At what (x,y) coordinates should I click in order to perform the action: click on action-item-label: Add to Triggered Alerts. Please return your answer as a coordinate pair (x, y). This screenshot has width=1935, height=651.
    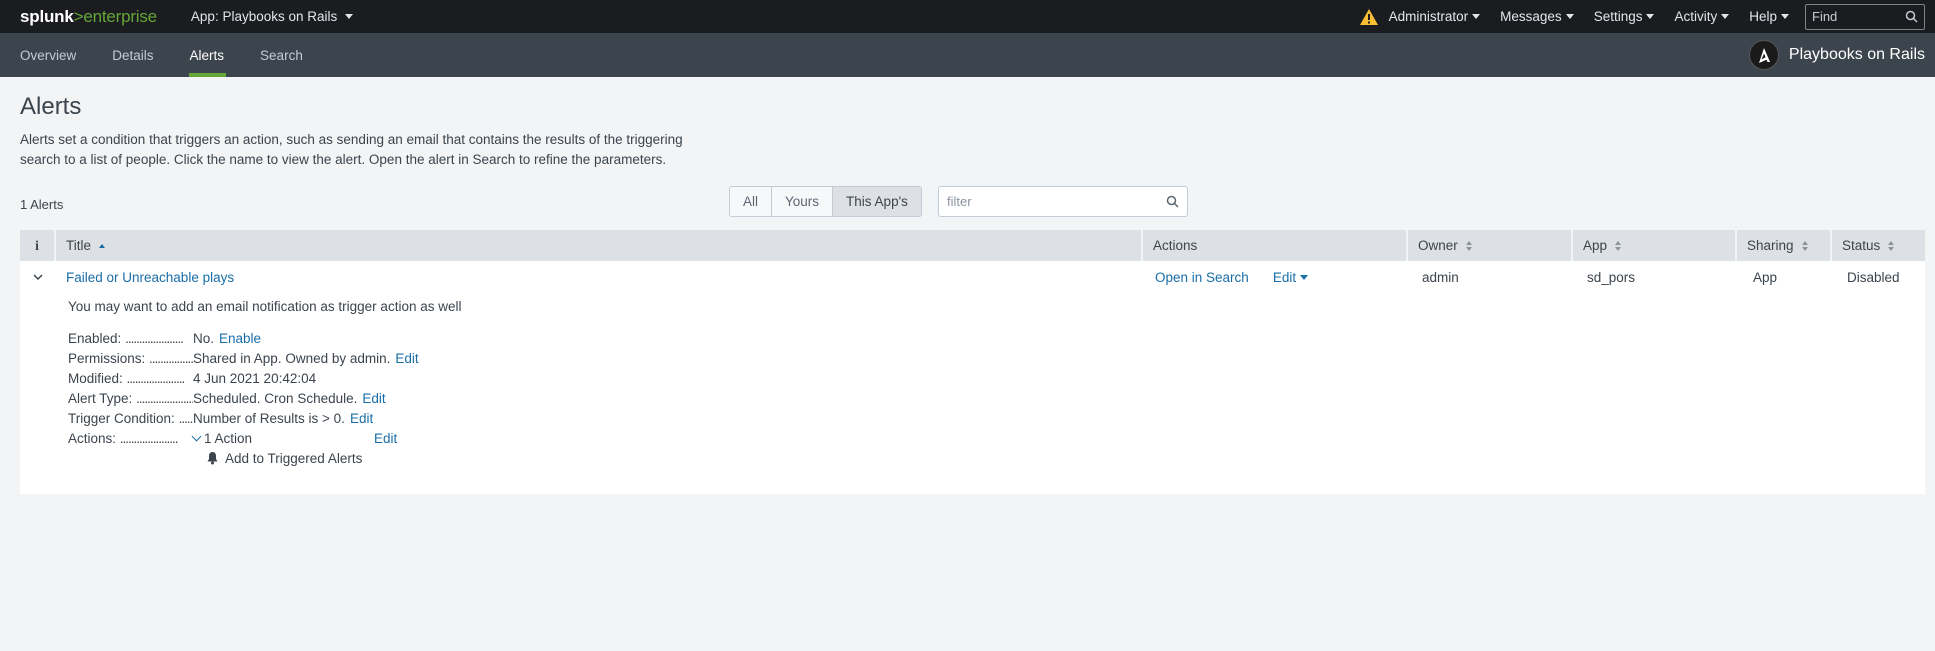
    Looking at the image, I should click on (294, 458).